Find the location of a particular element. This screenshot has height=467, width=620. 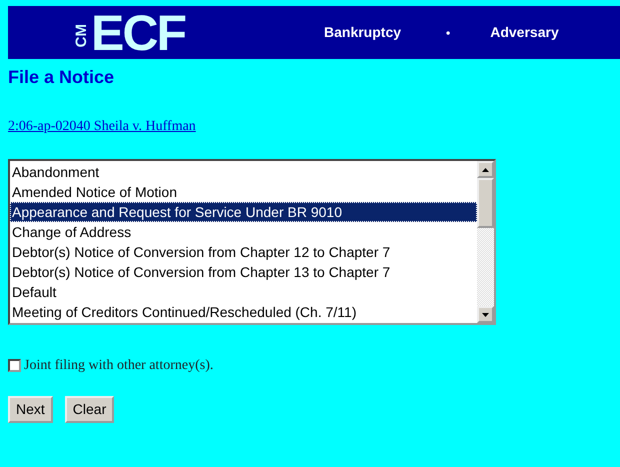

scrollbar is located at coordinates (485, 242).